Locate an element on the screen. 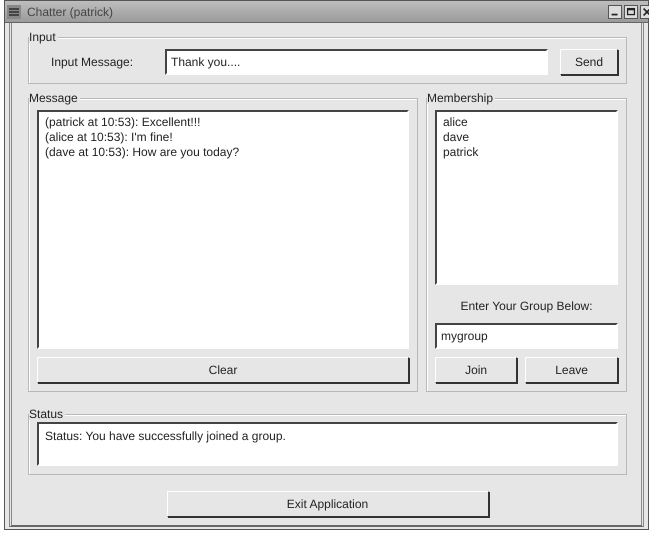 The height and width of the screenshot is (534, 649). clear-button: Clear is located at coordinates (223, 370).